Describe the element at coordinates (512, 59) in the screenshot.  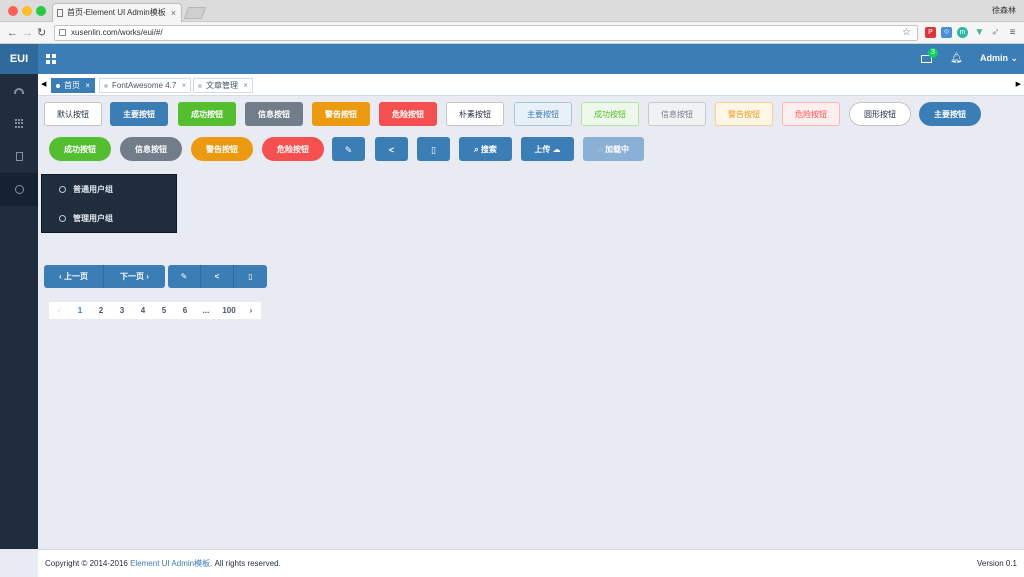
I see `app-header: EUI 3 🔔︎ Admin ⌄` at that location.